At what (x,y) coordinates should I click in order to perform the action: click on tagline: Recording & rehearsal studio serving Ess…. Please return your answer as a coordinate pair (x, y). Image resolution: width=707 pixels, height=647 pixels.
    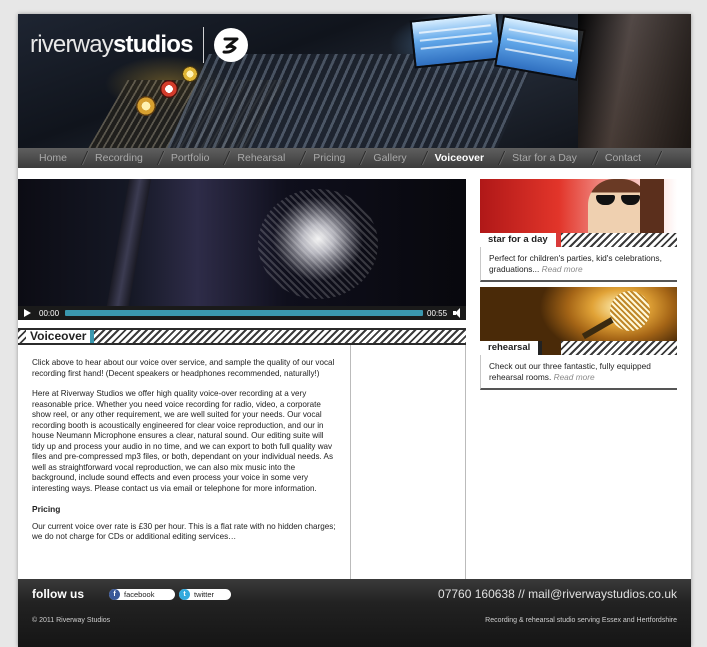
    Looking at the image, I should click on (581, 620).